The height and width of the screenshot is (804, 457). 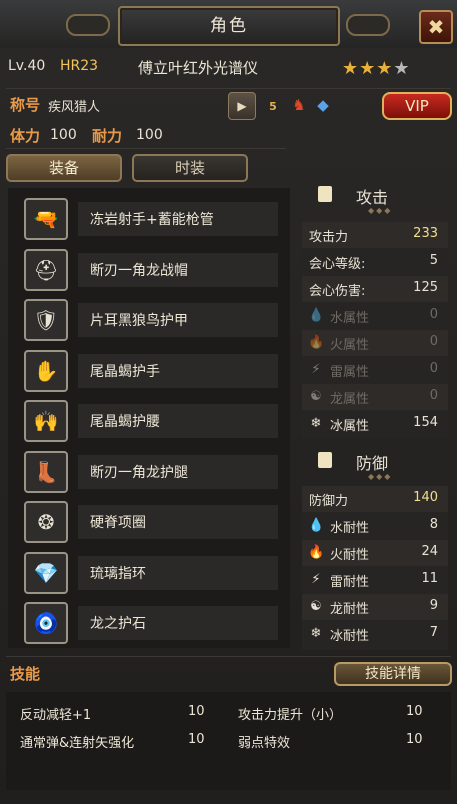 What do you see at coordinates (125, 422) in the screenshot?
I see `equipment-name: 尾晶蝎护腰` at bounding box center [125, 422].